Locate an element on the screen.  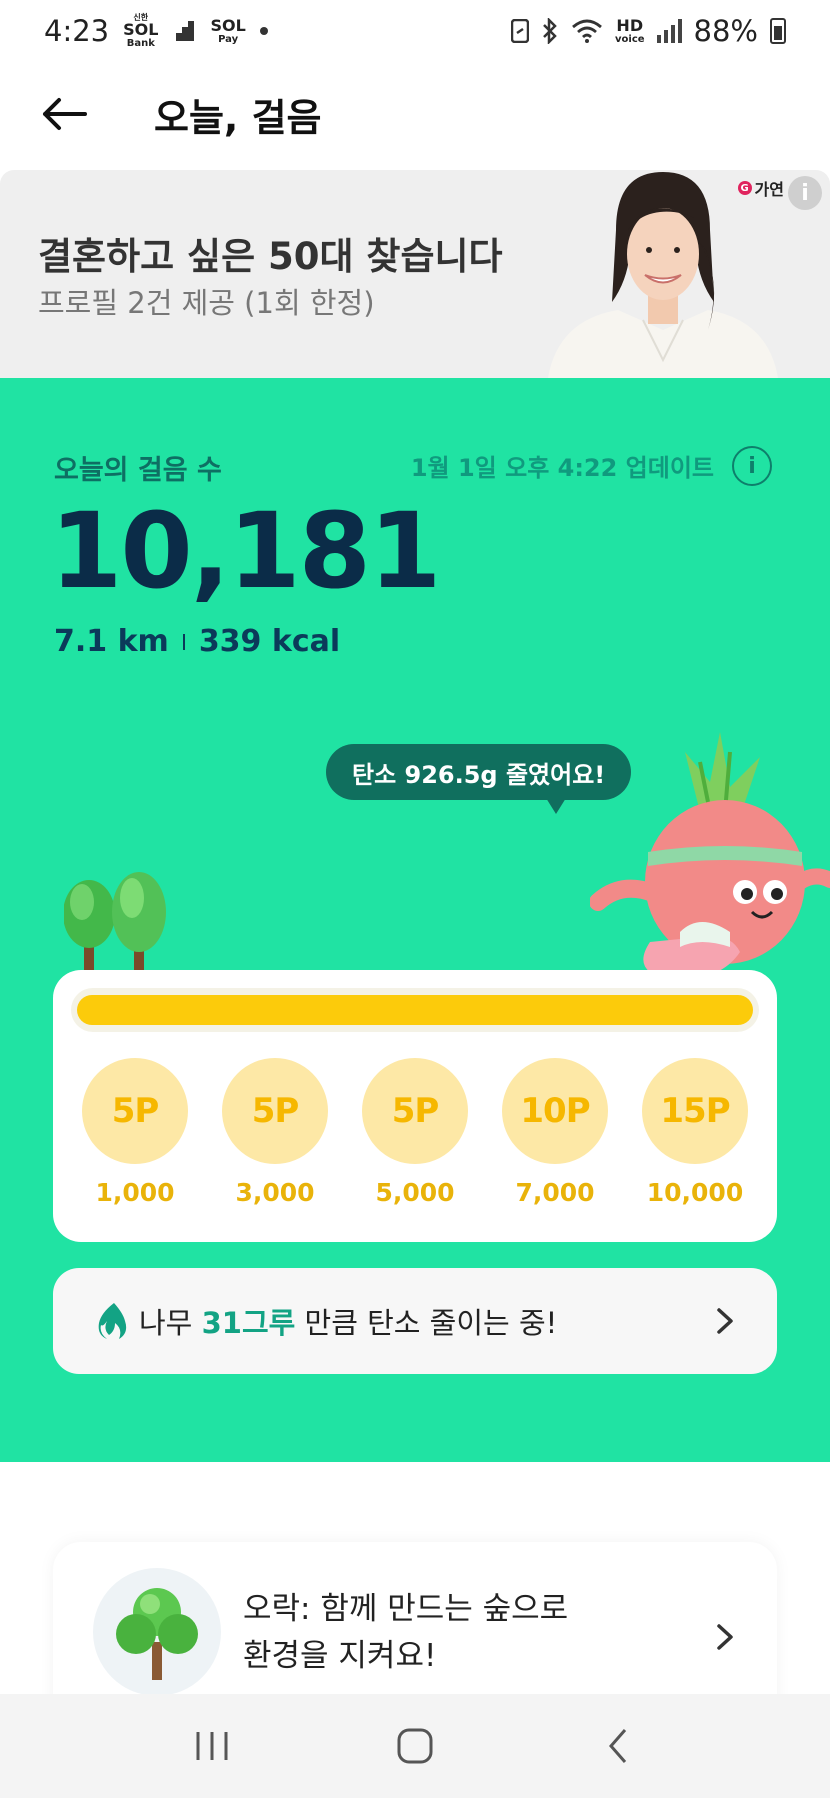
milestone-list: 5P 1,000 5P 3,000 5P 5,000 10P 7,000 15P 10,000 is located at coordinates (415, 1132).